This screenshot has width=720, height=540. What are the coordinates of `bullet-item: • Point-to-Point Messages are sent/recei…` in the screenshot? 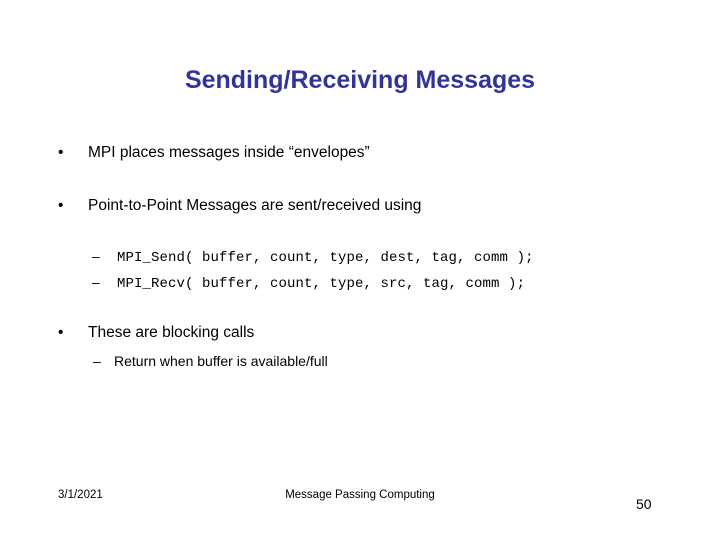 It's located at (239, 206).